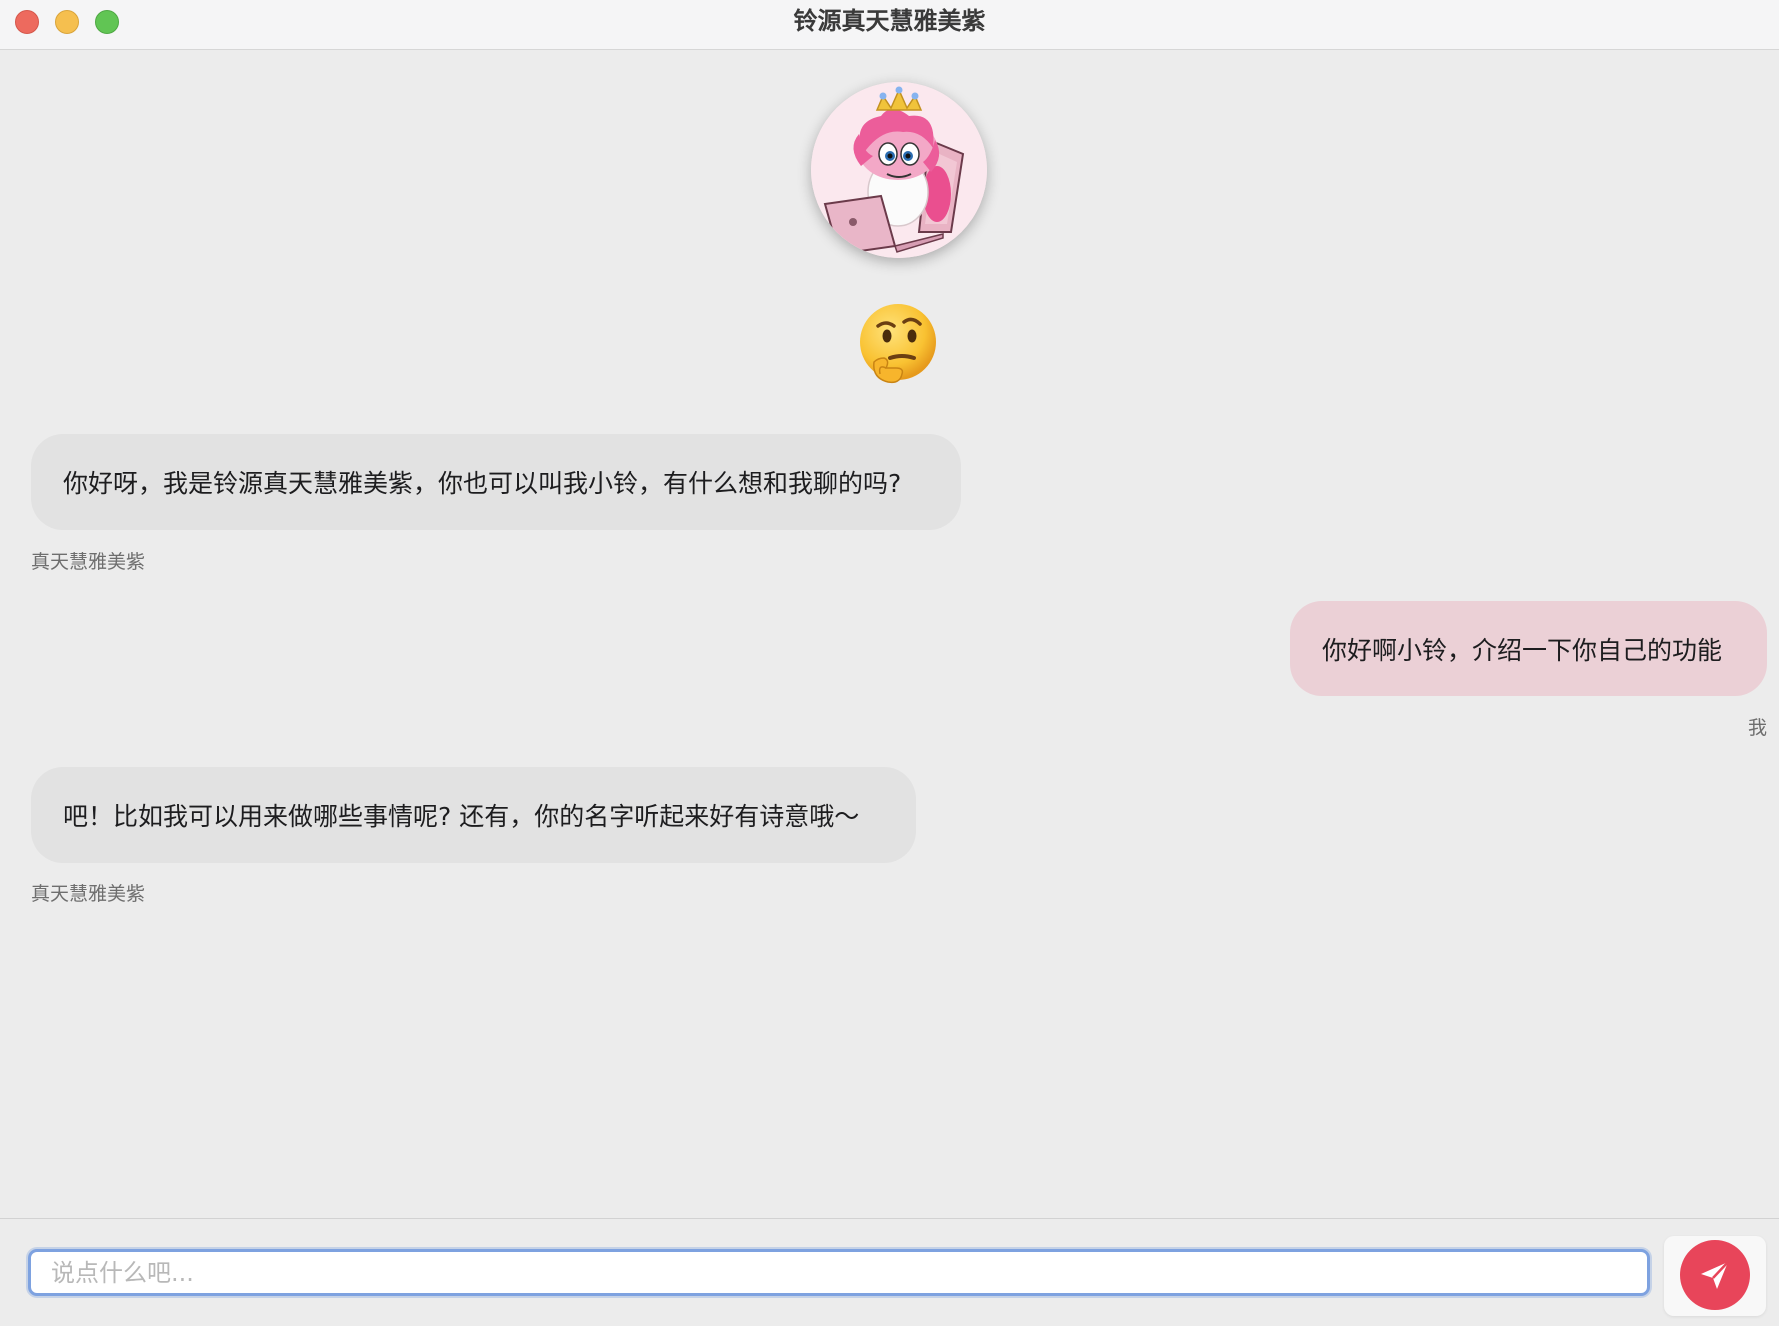 This screenshot has width=1779, height=1326. I want to click on assistant-message: 你好呀，我是铃源真天慧雅美紫，你也可以叫我小铃，有什么想和我聊的吗?, so click(496, 482).